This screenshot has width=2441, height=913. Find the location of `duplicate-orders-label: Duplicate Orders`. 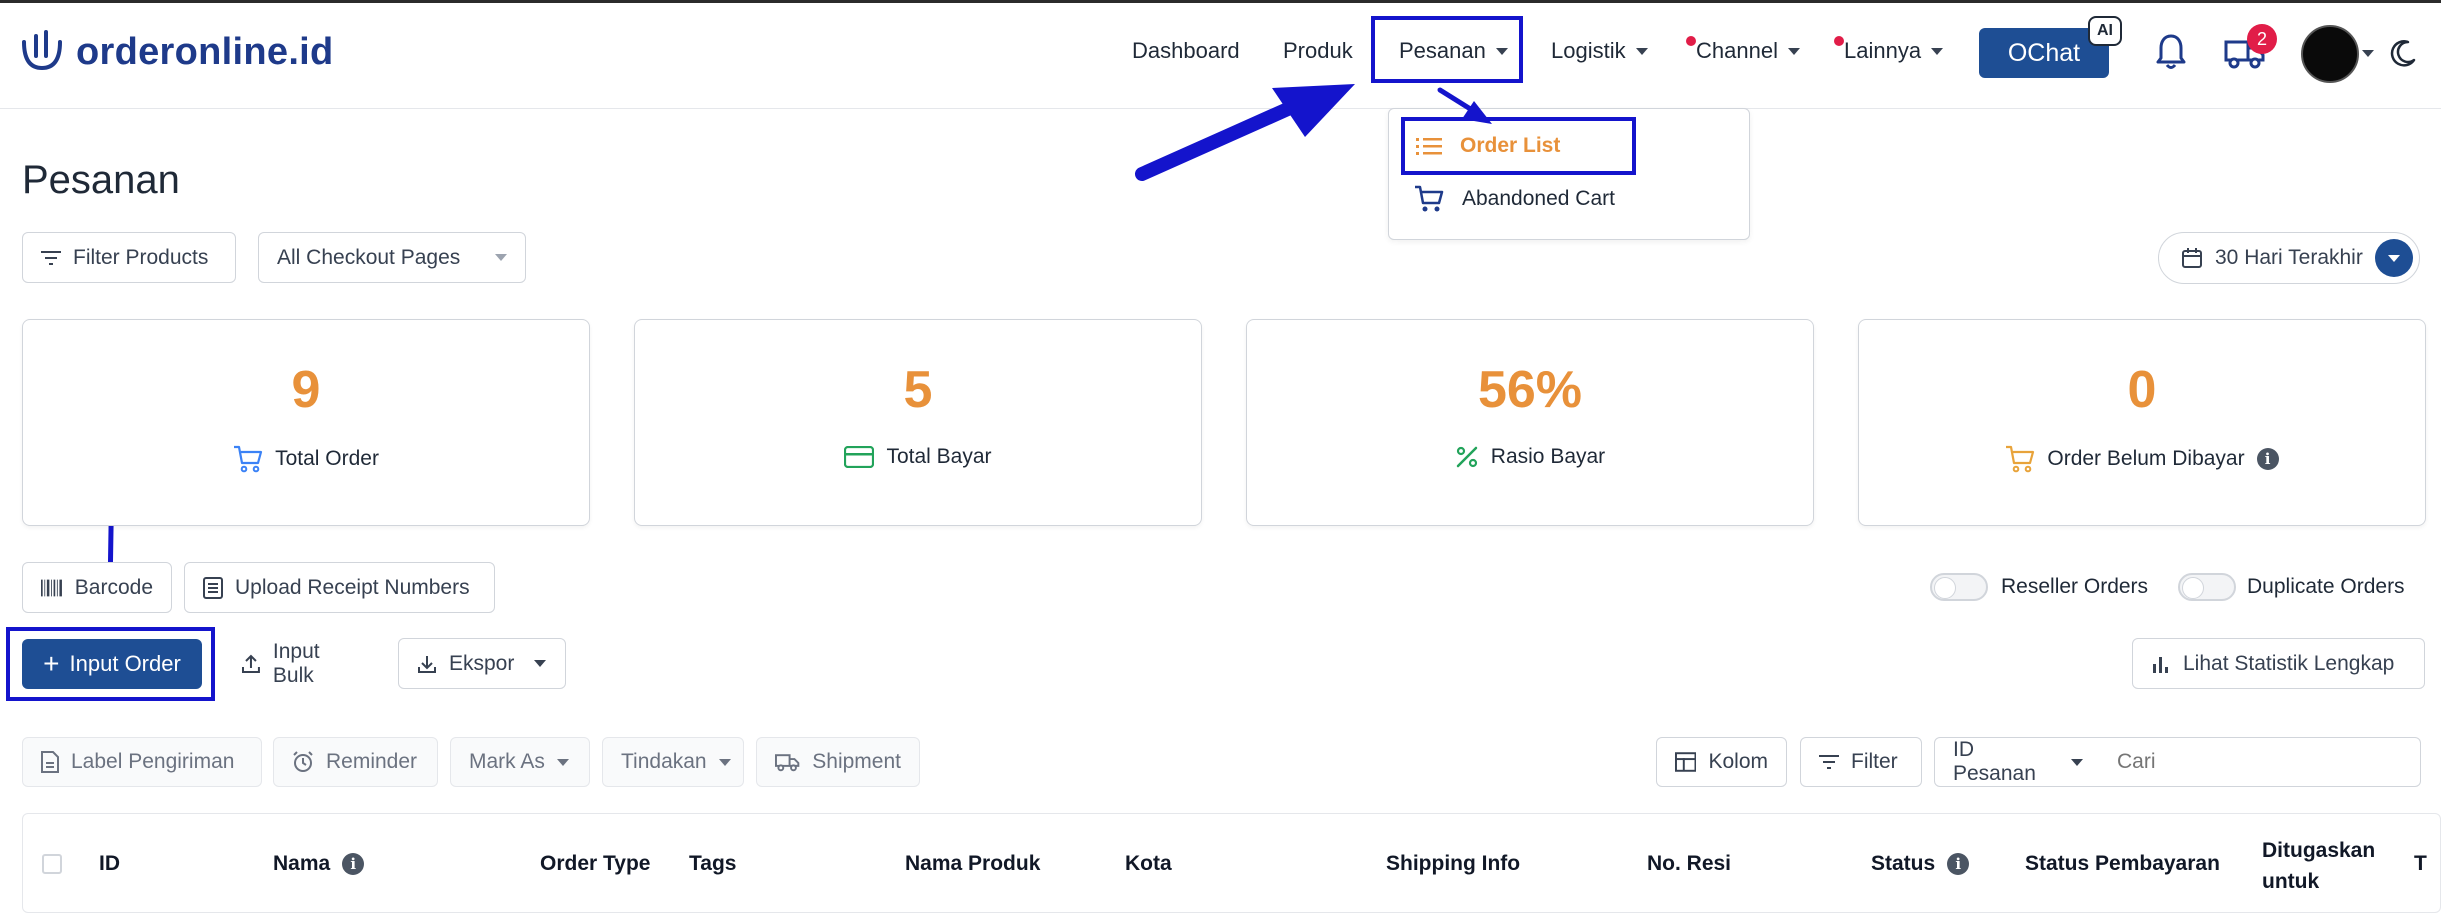

duplicate-orders-label: Duplicate Orders is located at coordinates (2326, 586).